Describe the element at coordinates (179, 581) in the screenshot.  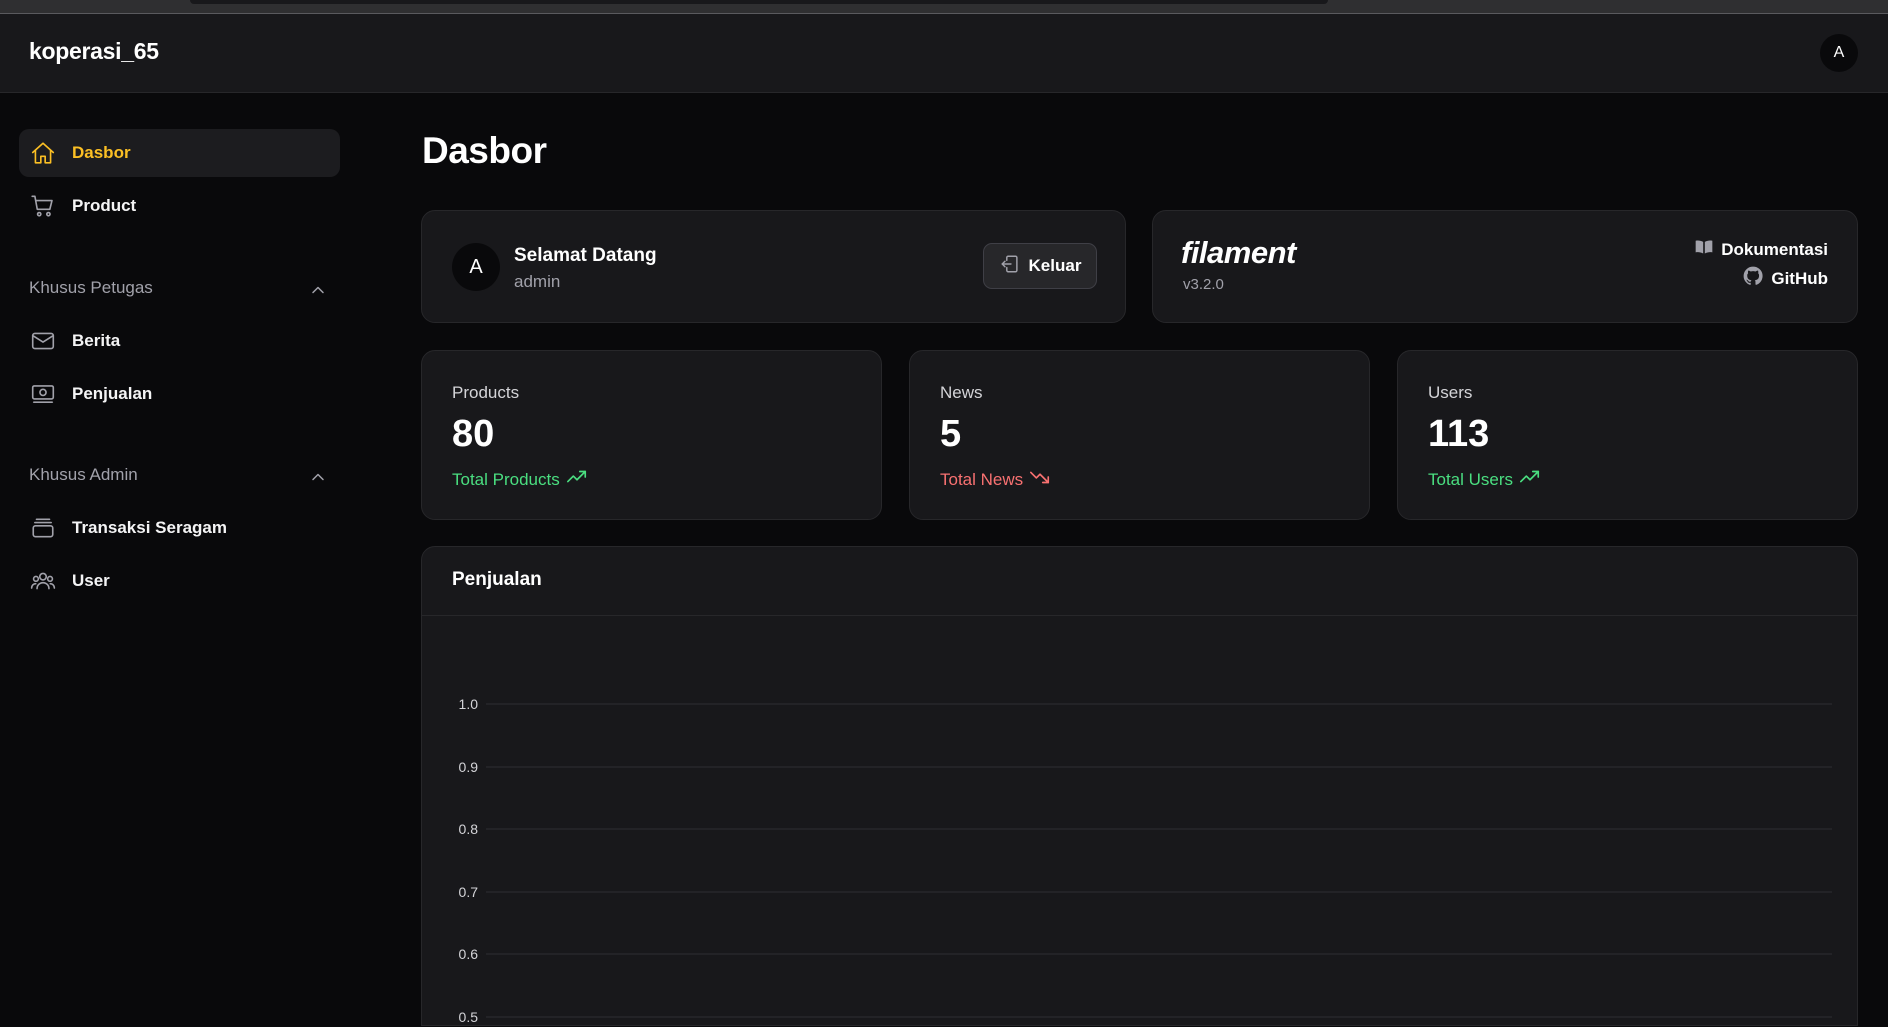
I see `sidebar-item-user: User` at that location.